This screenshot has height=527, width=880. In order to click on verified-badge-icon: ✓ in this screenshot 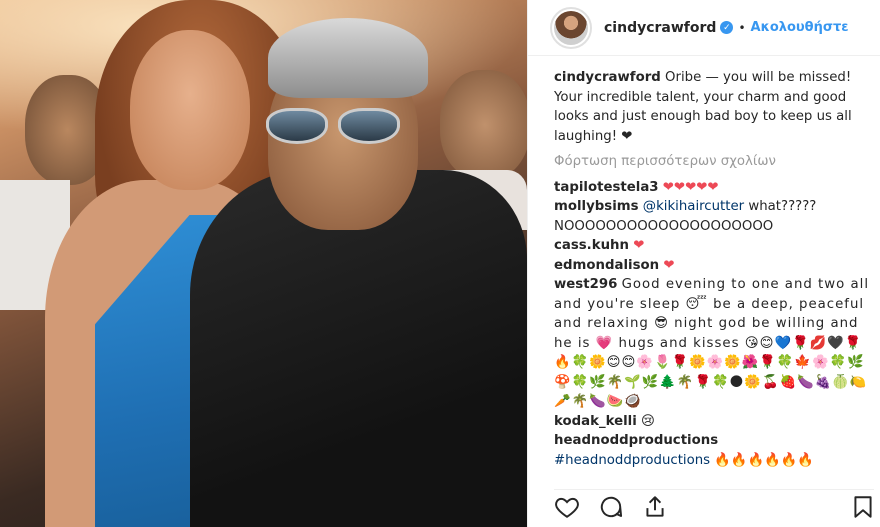, I will do `click(727, 27)`.